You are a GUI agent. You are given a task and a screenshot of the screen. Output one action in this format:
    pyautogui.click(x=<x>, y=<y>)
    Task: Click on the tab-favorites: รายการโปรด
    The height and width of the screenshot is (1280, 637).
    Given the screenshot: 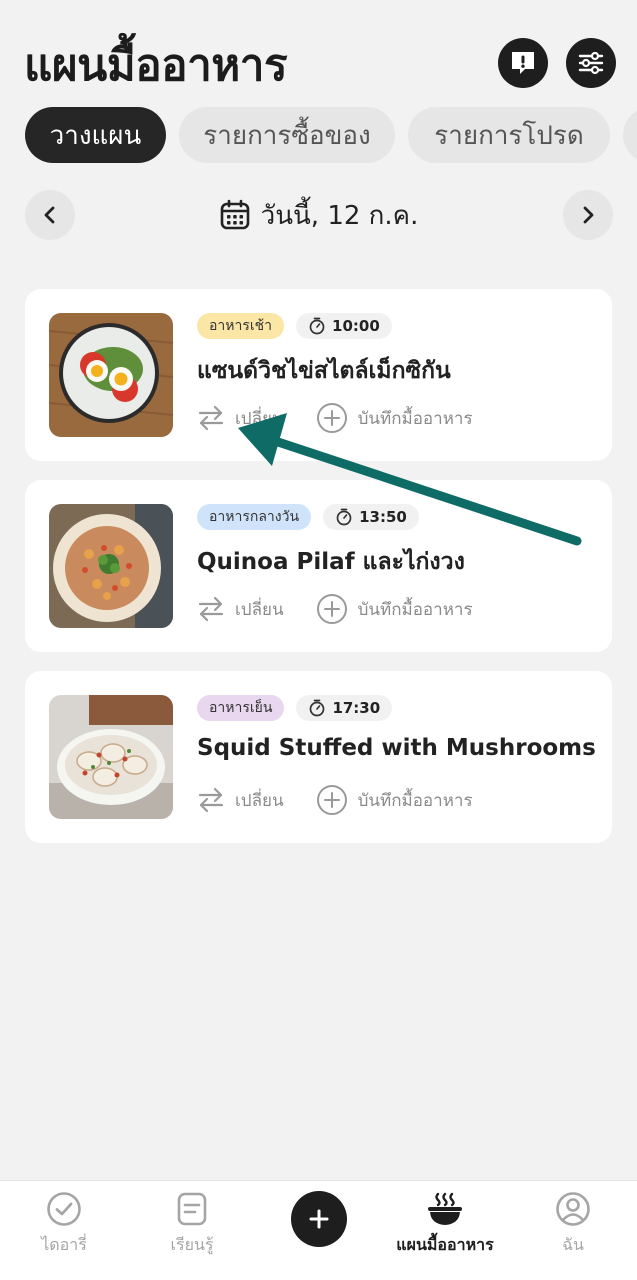 What is the action you would take?
    pyautogui.click(x=509, y=135)
    